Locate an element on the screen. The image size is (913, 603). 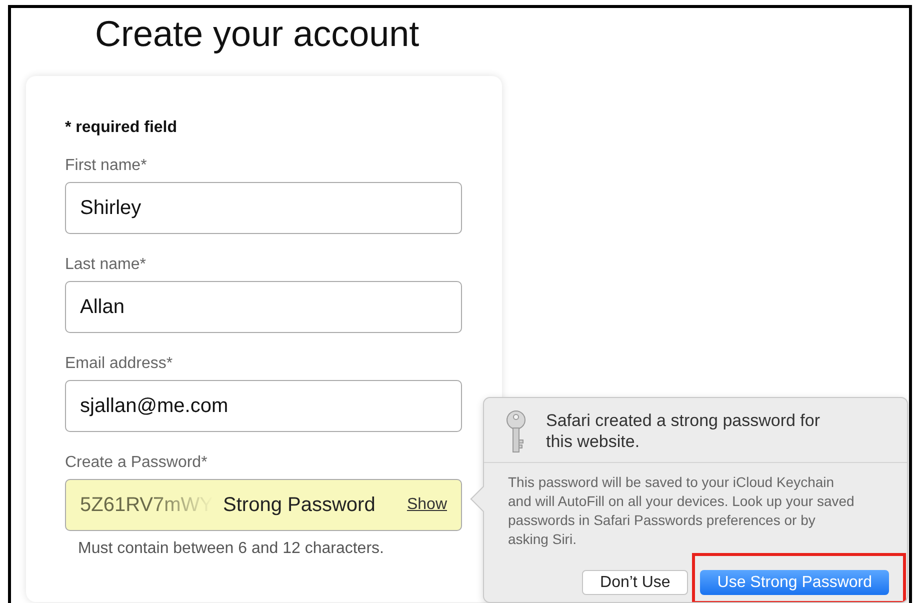
key-icon is located at coordinates (516, 432).